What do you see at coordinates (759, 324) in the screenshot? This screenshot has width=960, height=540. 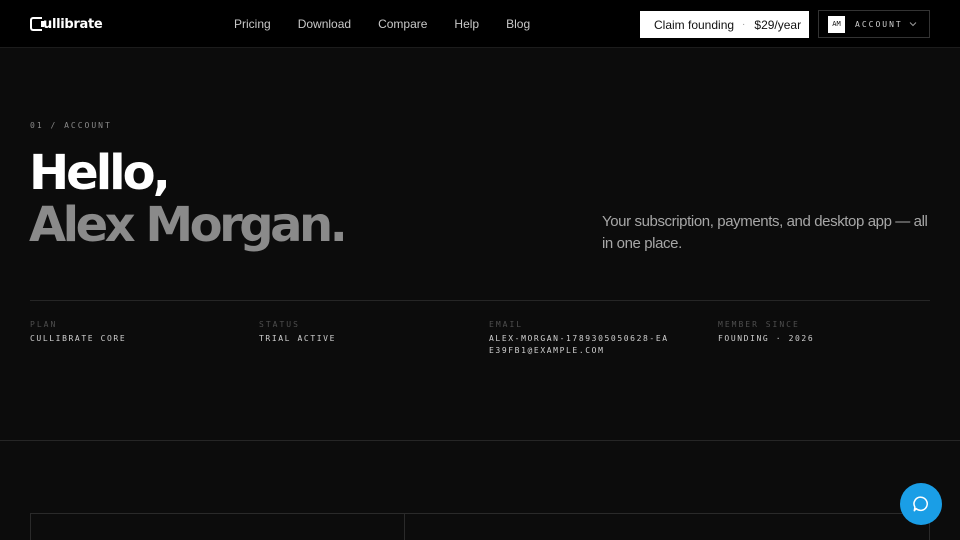 I see `member-since-label: MEMBER SINCE` at bounding box center [759, 324].